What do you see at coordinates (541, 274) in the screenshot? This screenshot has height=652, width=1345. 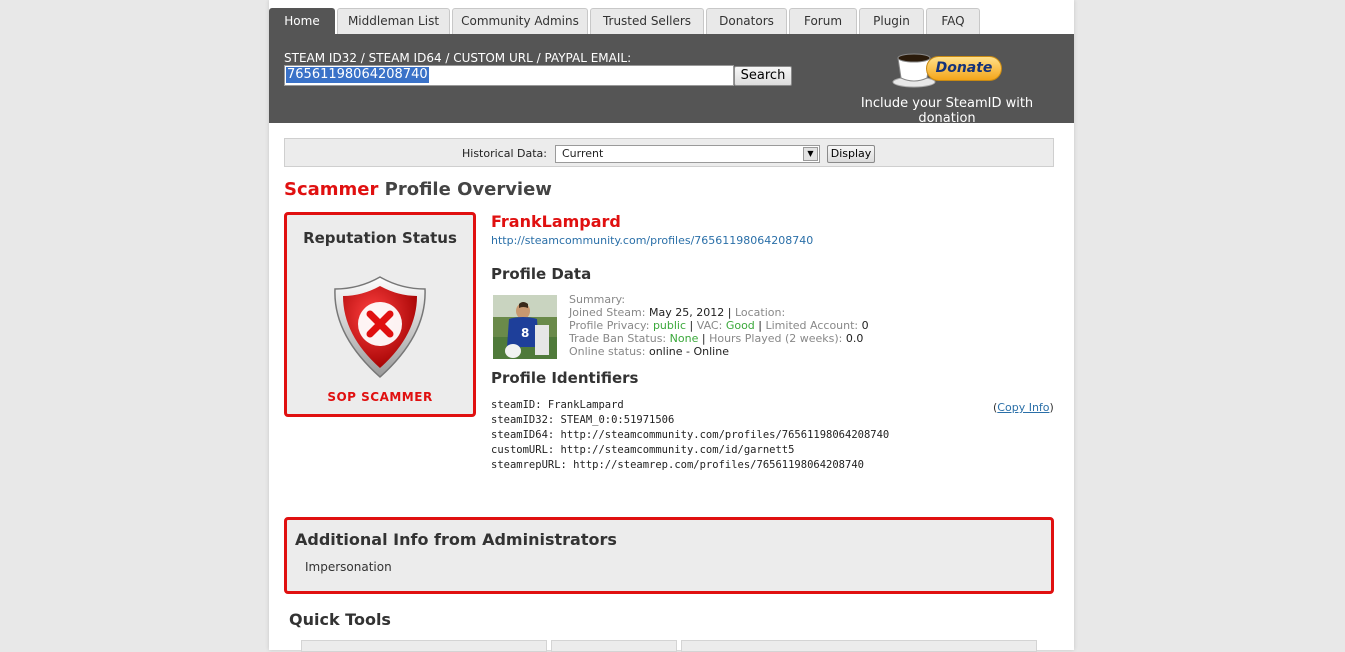 I see `profile-data-heading: Profile Data` at bounding box center [541, 274].